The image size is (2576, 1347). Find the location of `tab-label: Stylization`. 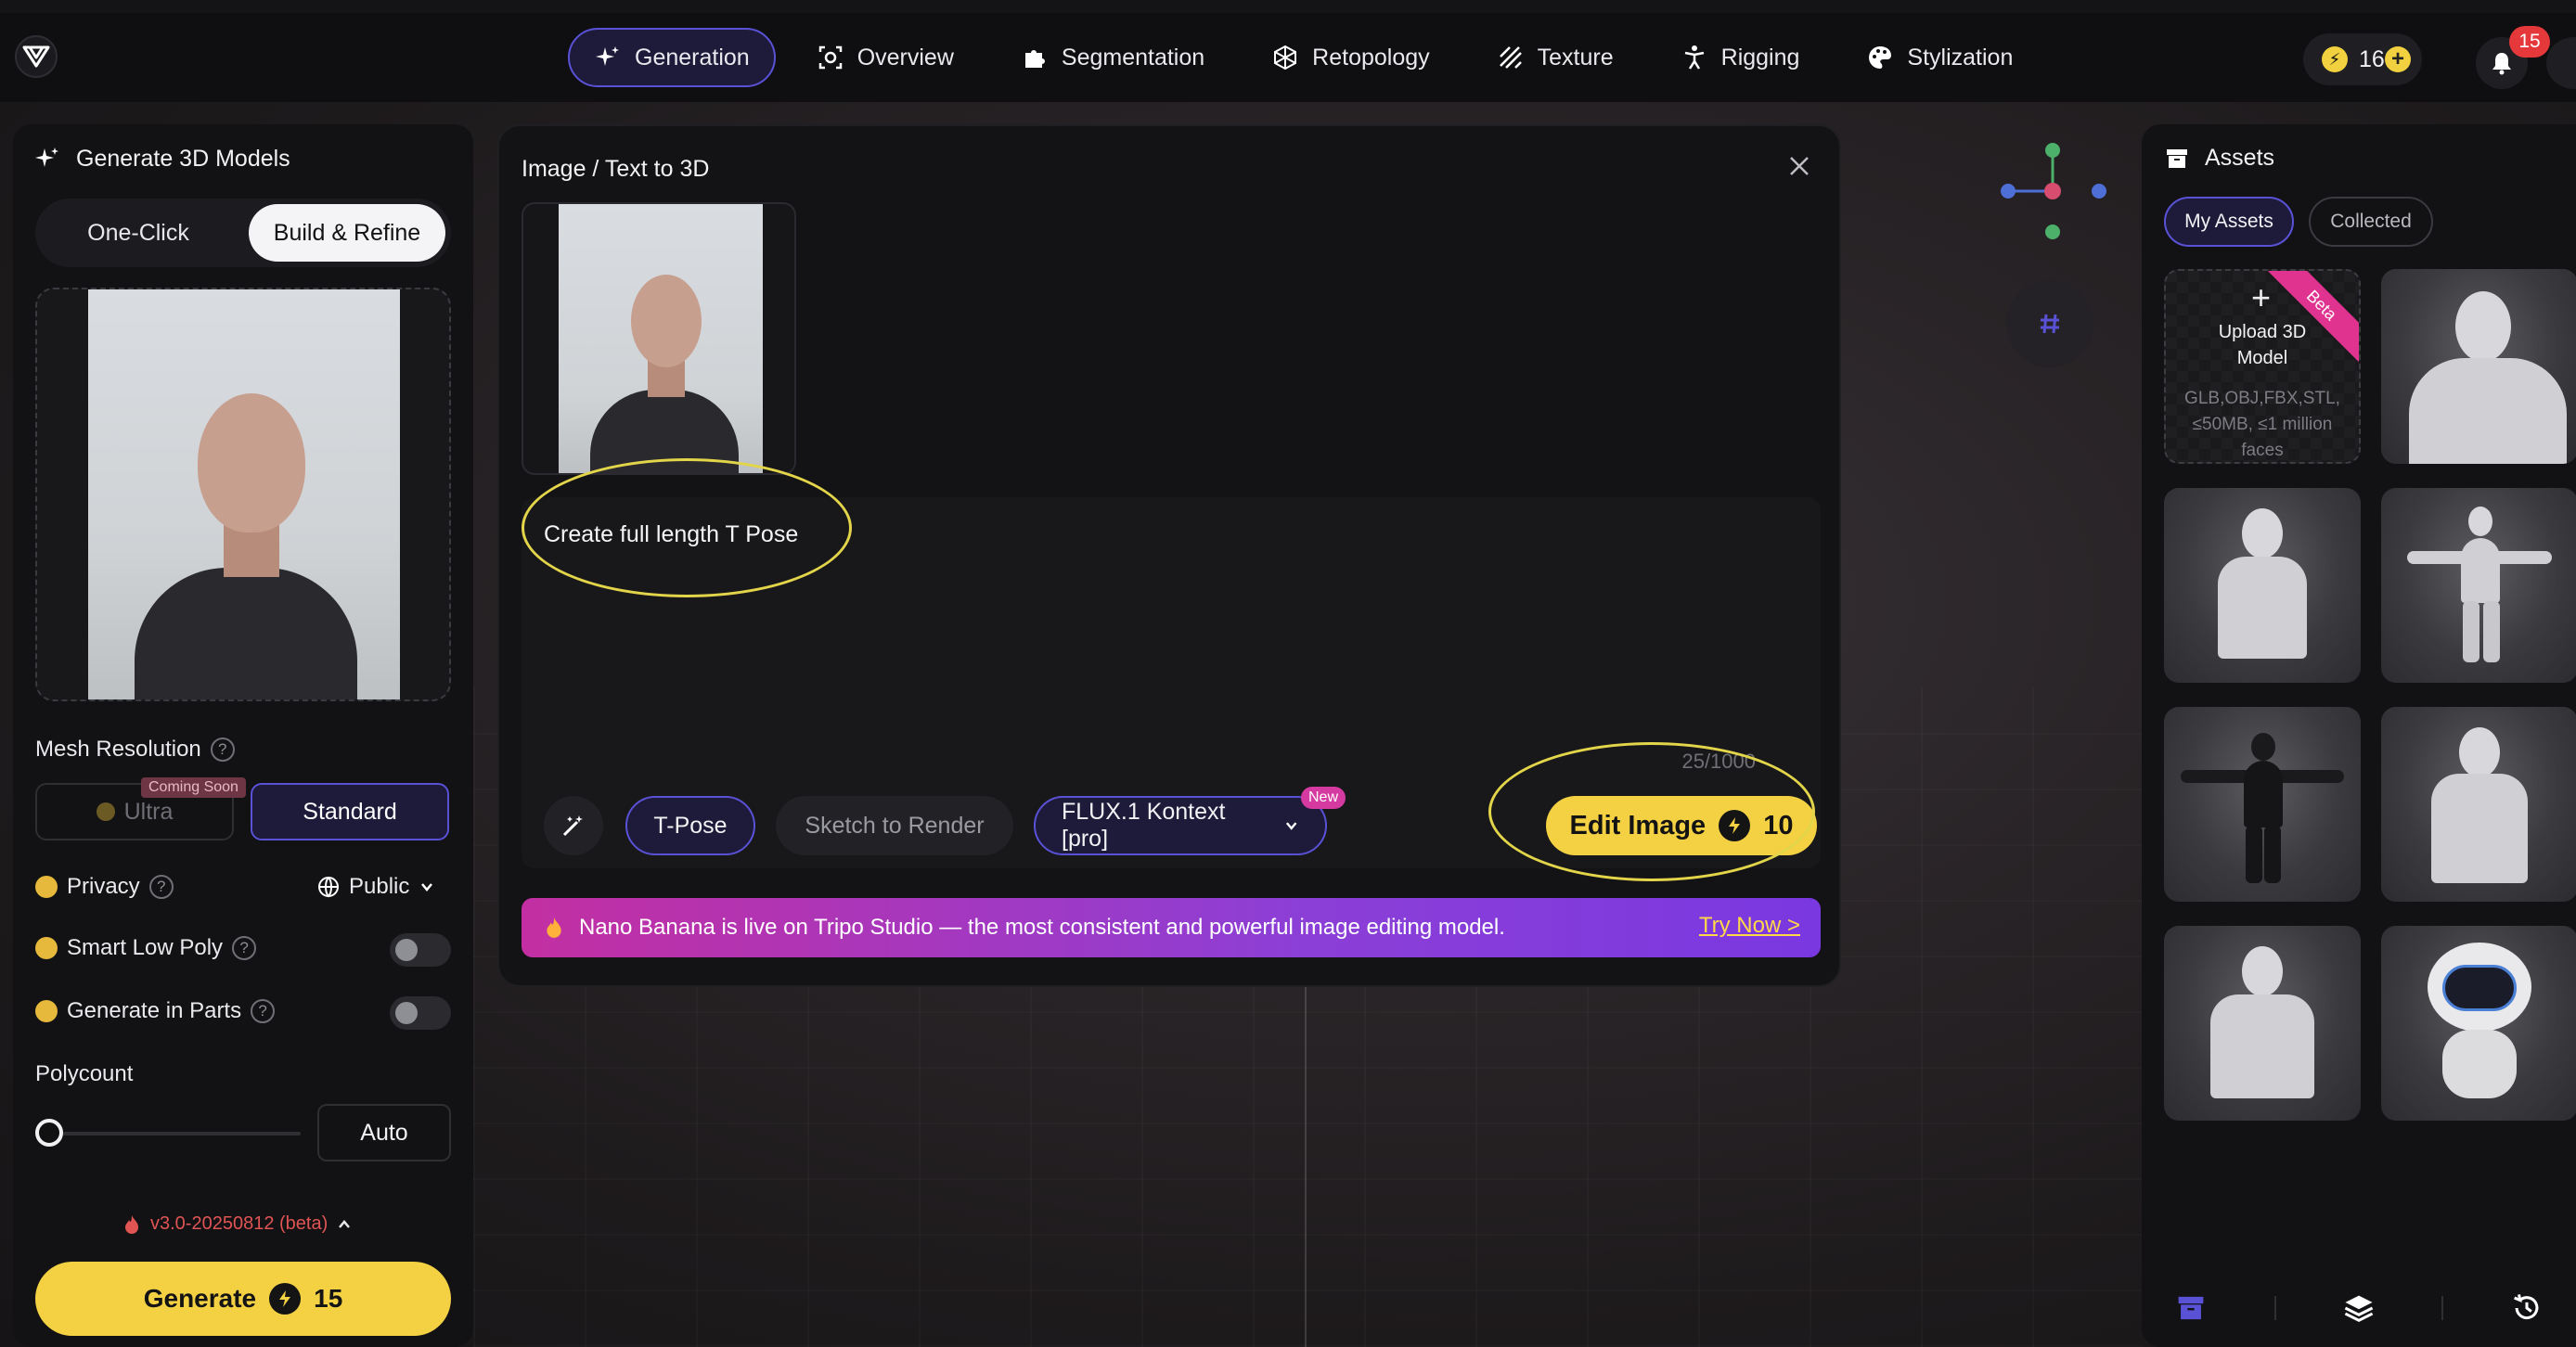

tab-label: Stylization is located at coordinates (1961, 57).